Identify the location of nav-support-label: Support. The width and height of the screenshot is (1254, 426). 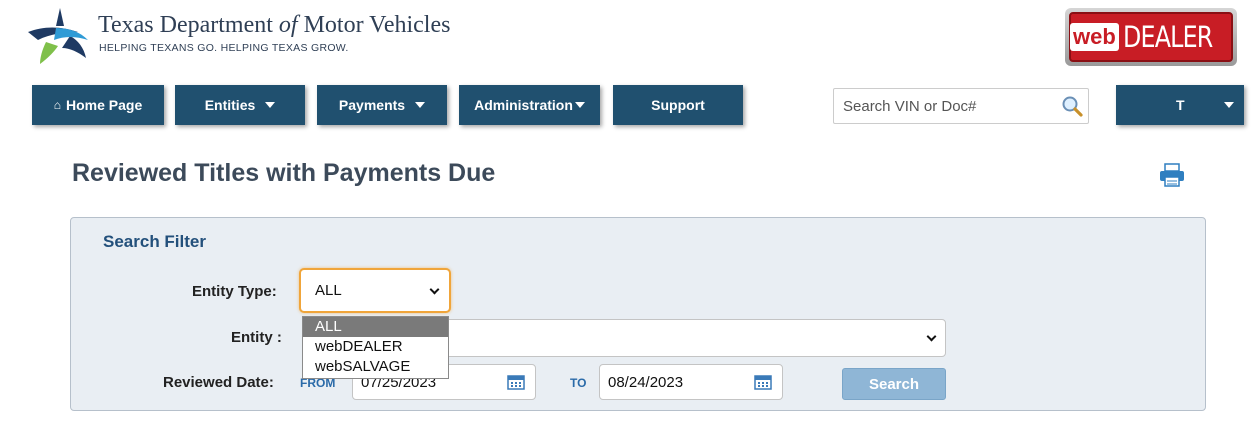
(678, 105).